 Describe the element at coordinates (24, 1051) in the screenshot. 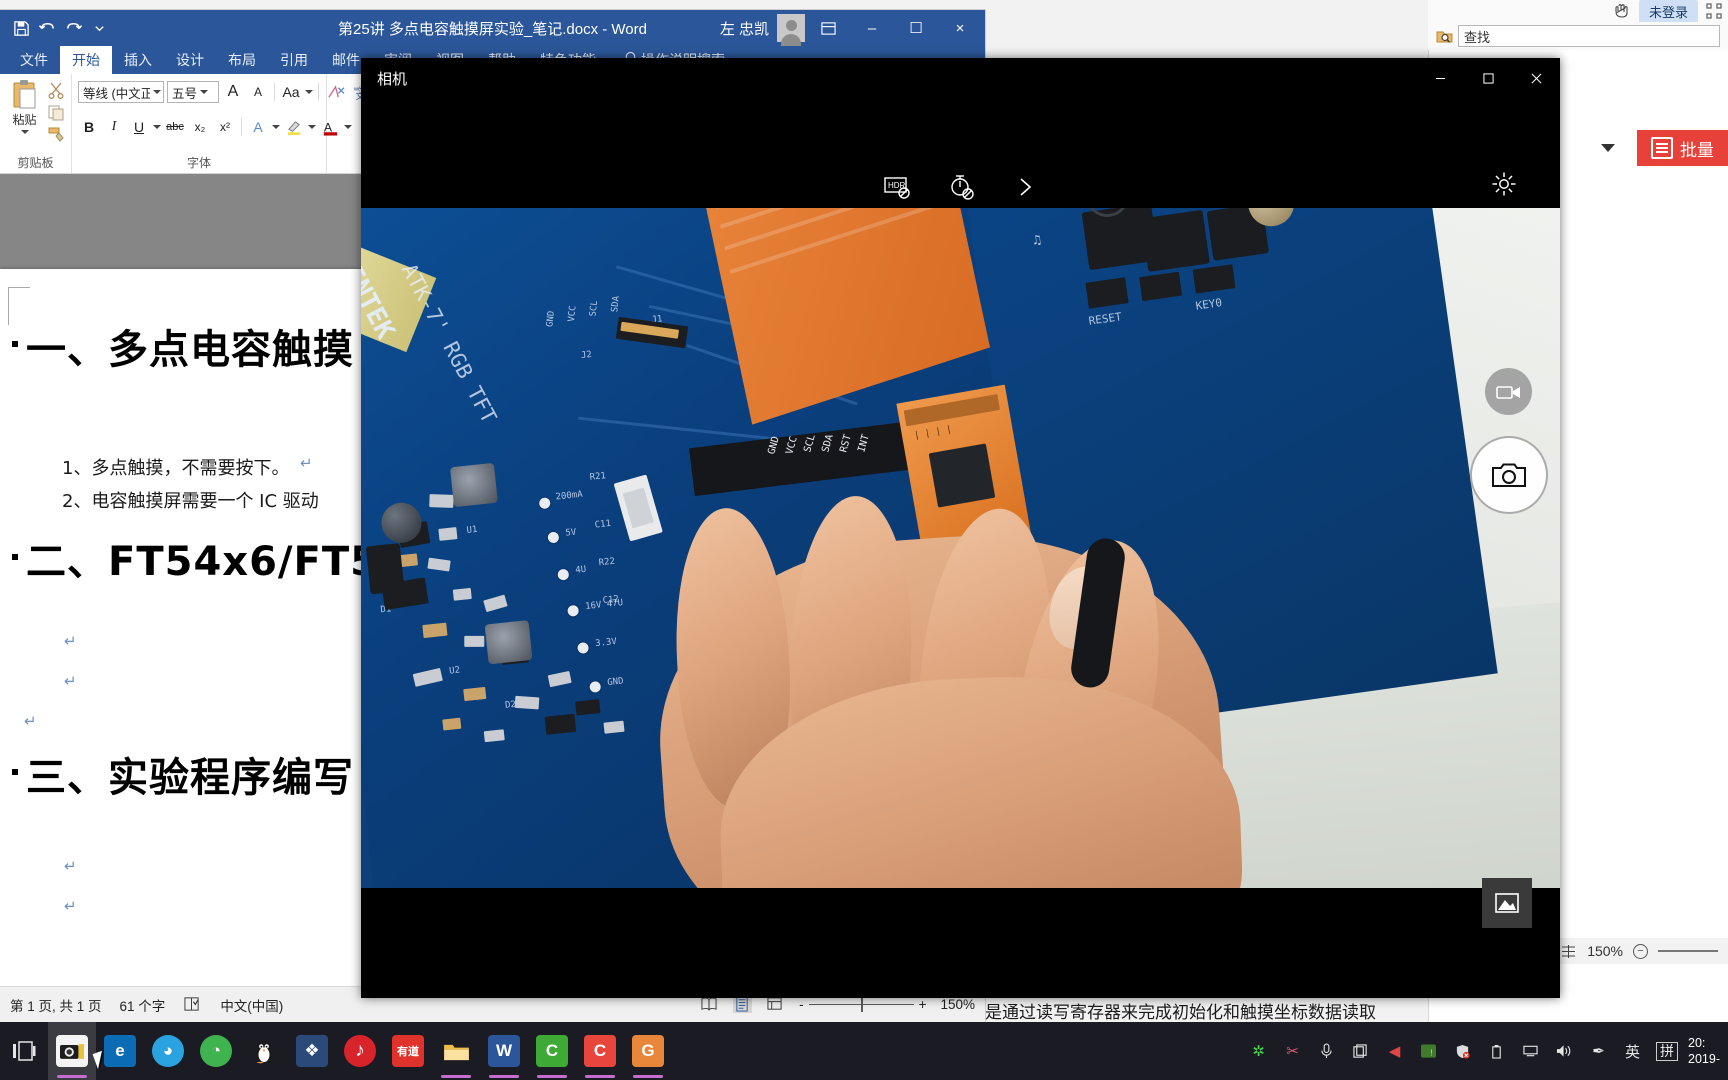

I see `task-view-icon` at that location.